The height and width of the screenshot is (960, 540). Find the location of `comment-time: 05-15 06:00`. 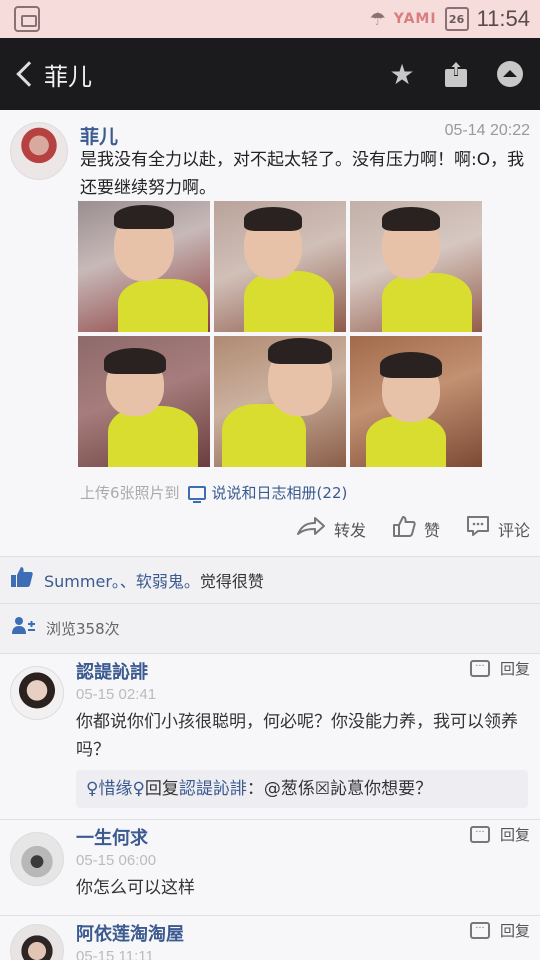

comment-time: 05-15 06:00 is located at coordinates (116, 860).